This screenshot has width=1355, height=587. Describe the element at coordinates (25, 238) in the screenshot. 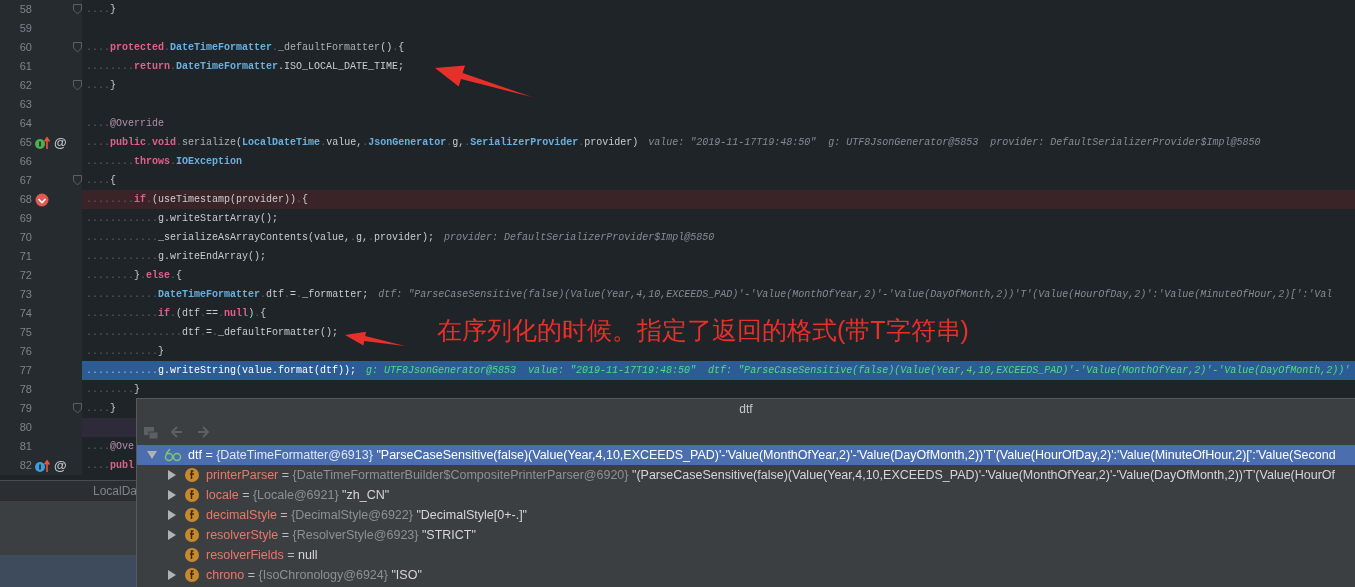

I see `line-number: 70` at that location.